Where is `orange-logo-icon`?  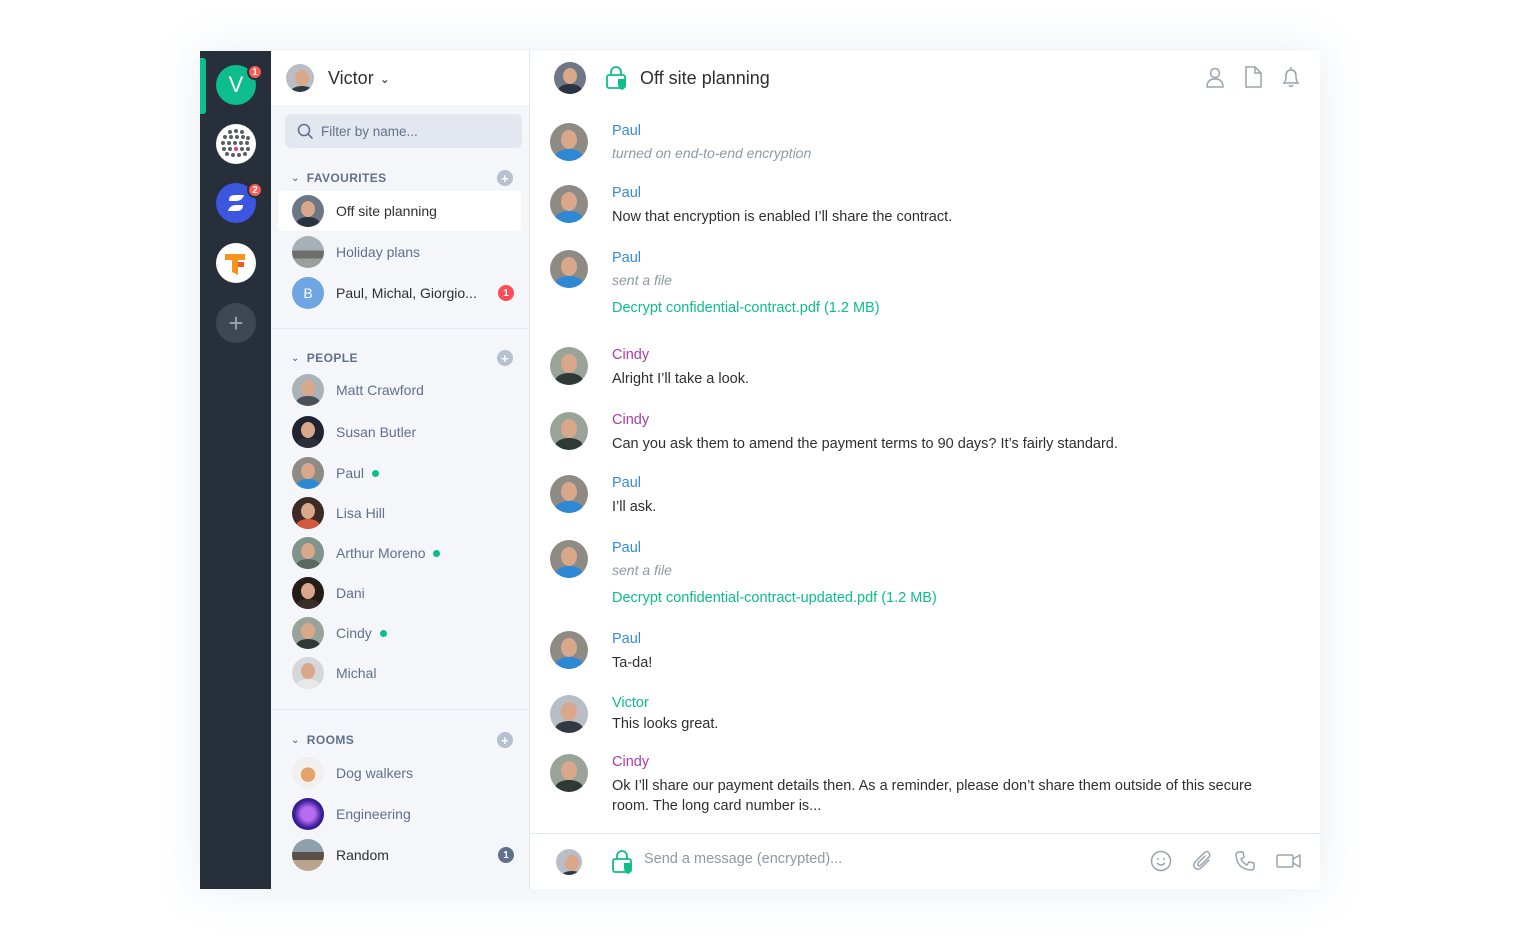 orange-logo-icon is located at coordinates (235, 264).